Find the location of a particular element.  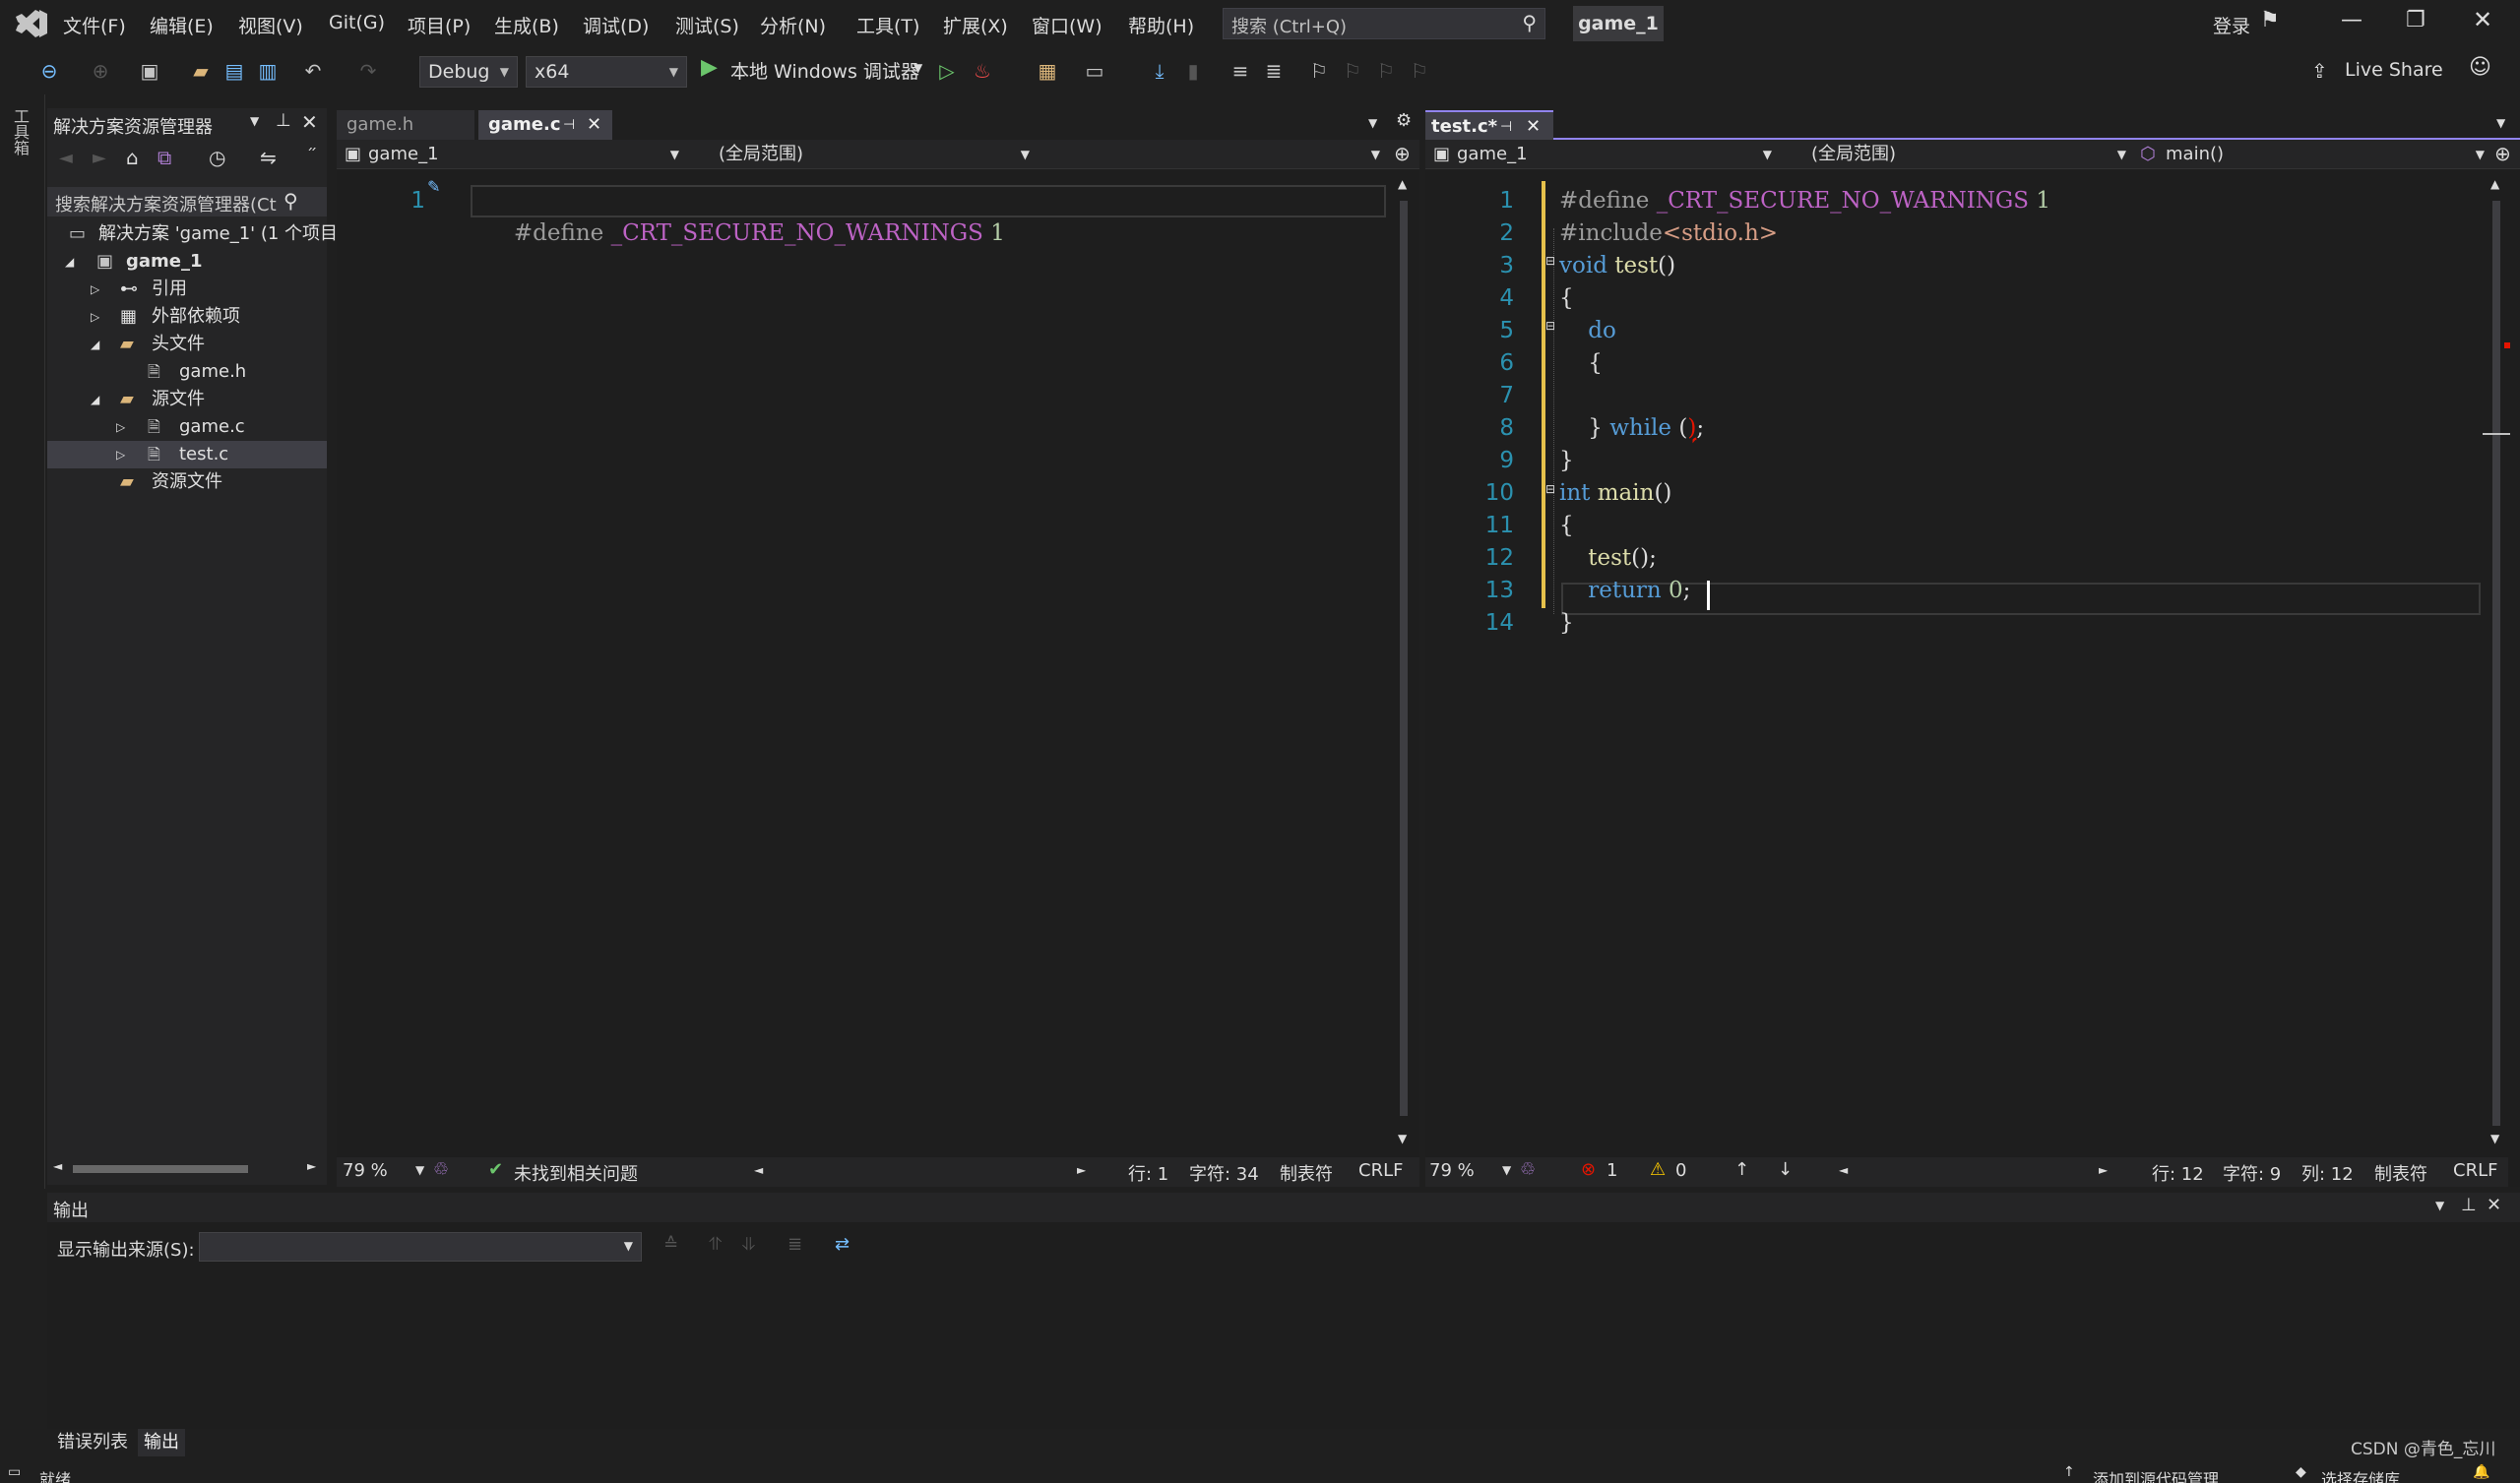

tab-error-list: 错误列表 is located at coordinates (92, 1442).